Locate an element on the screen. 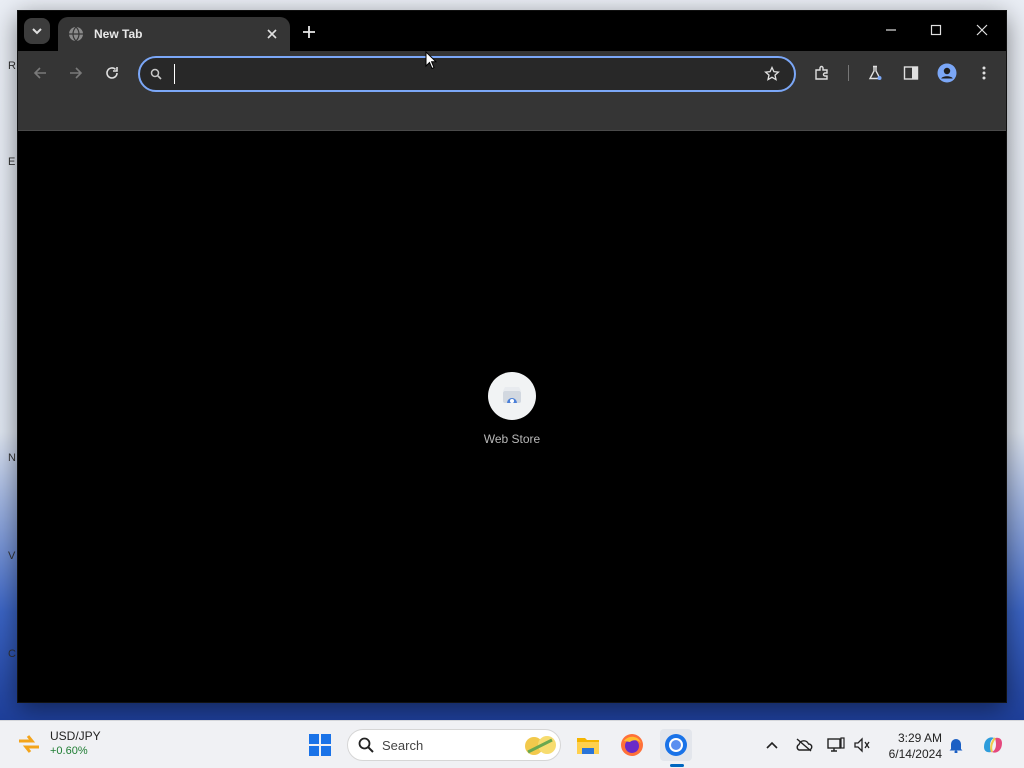 The width and height of the screenshot is (1024, 768). extensions-button is located at coordinates (822, 73).